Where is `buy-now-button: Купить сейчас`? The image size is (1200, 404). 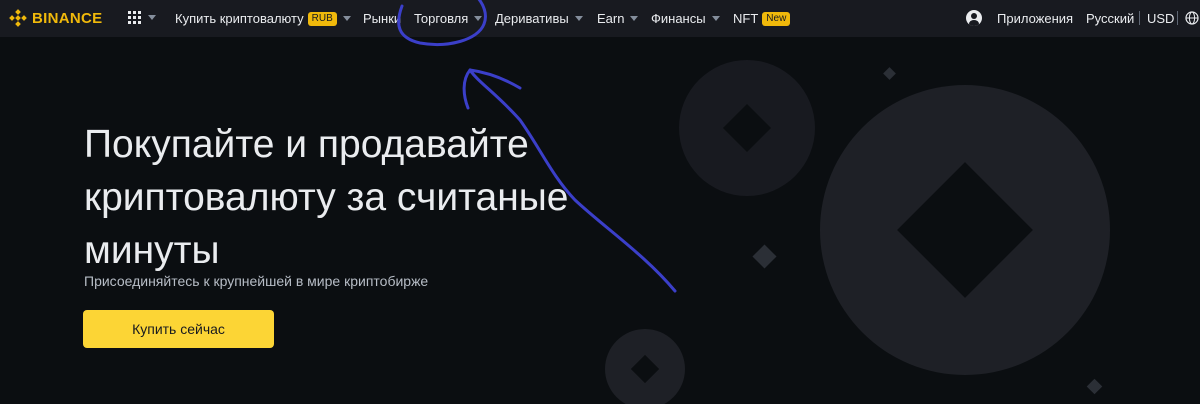
buy-now-button: Купить сейчас is located at coordinates (178, 329).